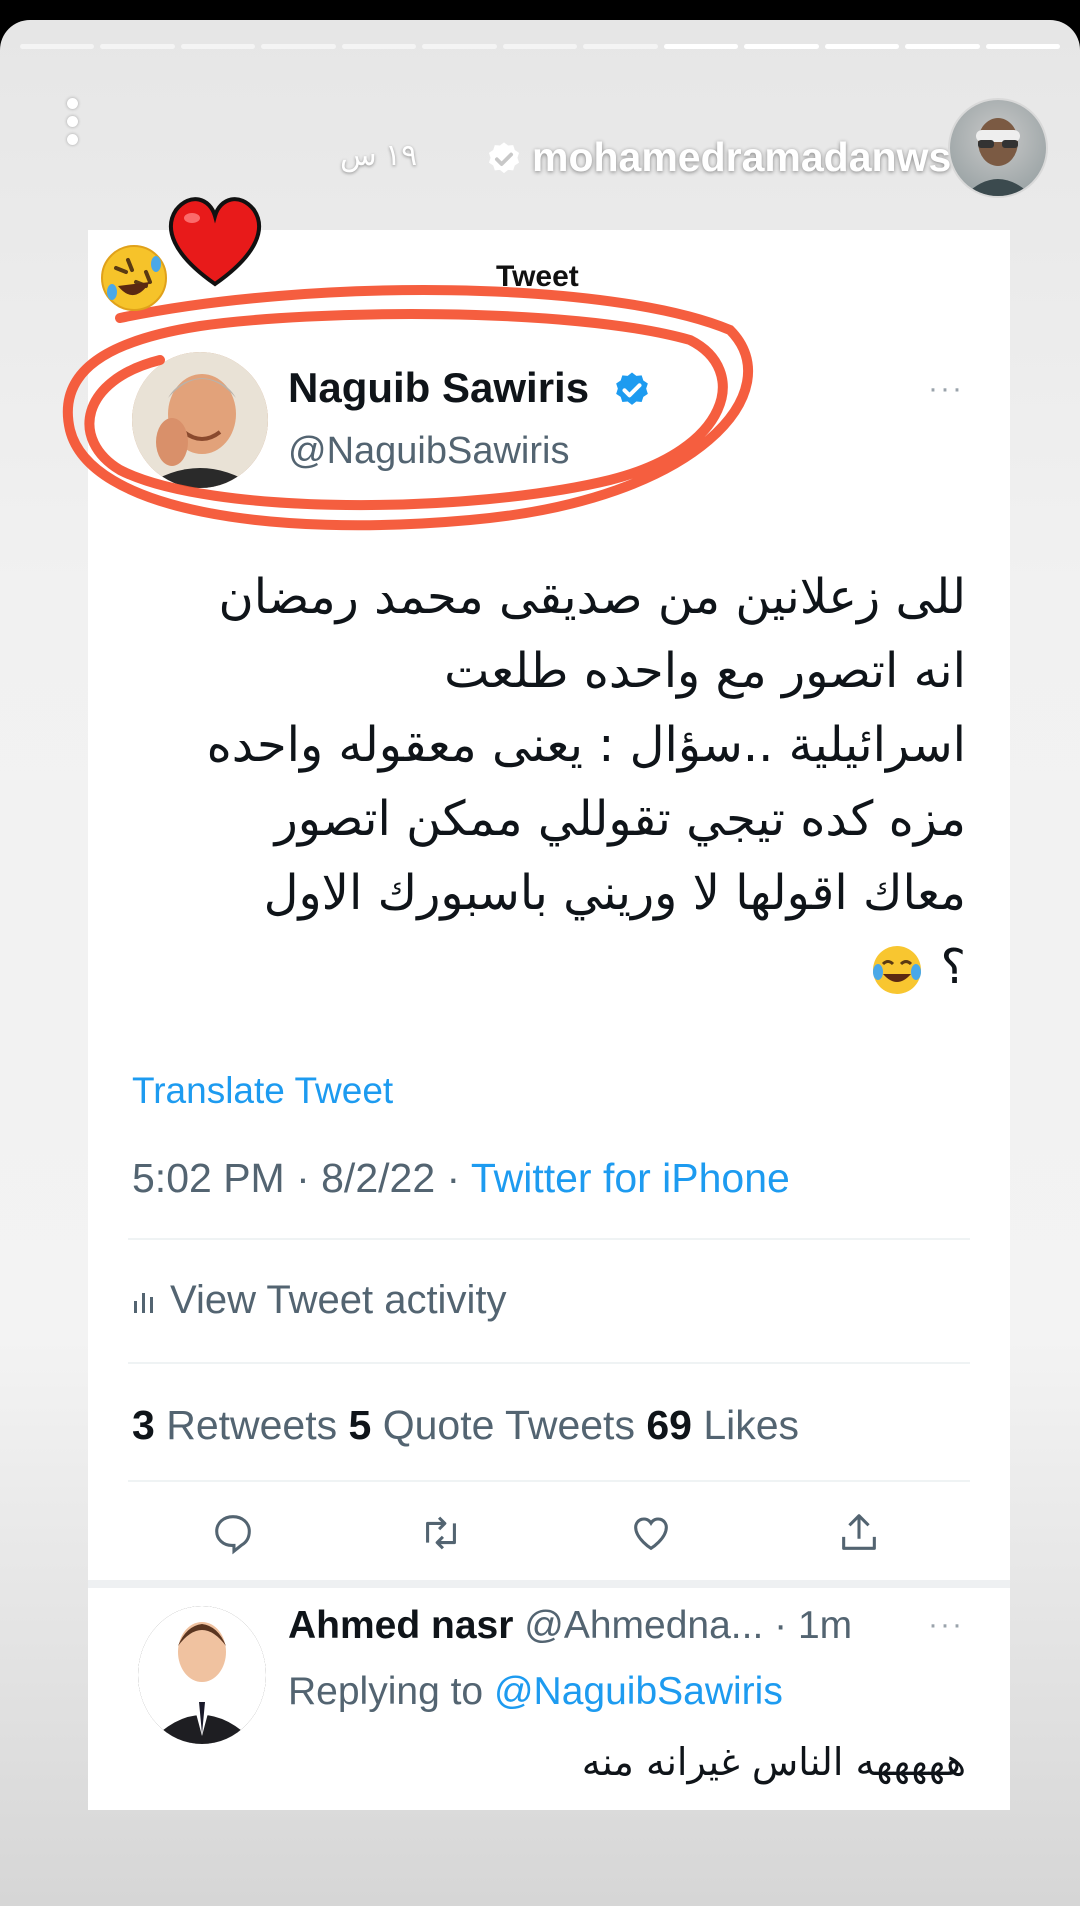 Image resolution: width=1080 pixels, height=1906 pixels. Describe the element at coordinates (504, 158) in the screenshot. I see `verified-badge-icon` at that location.